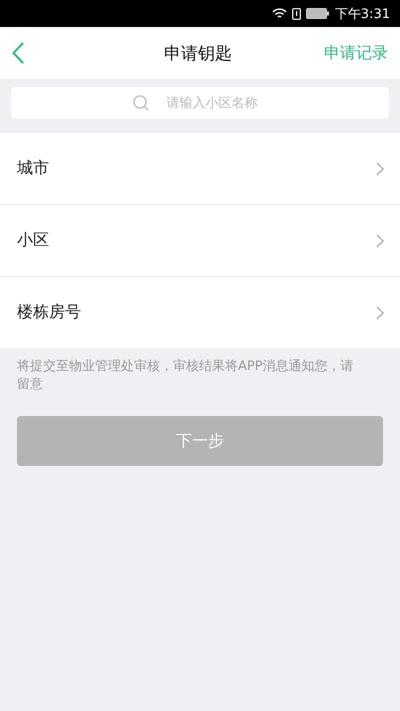 The width and height of the screenshot is (400, 711). I want to click on wifi-icon, so click(279, 14).